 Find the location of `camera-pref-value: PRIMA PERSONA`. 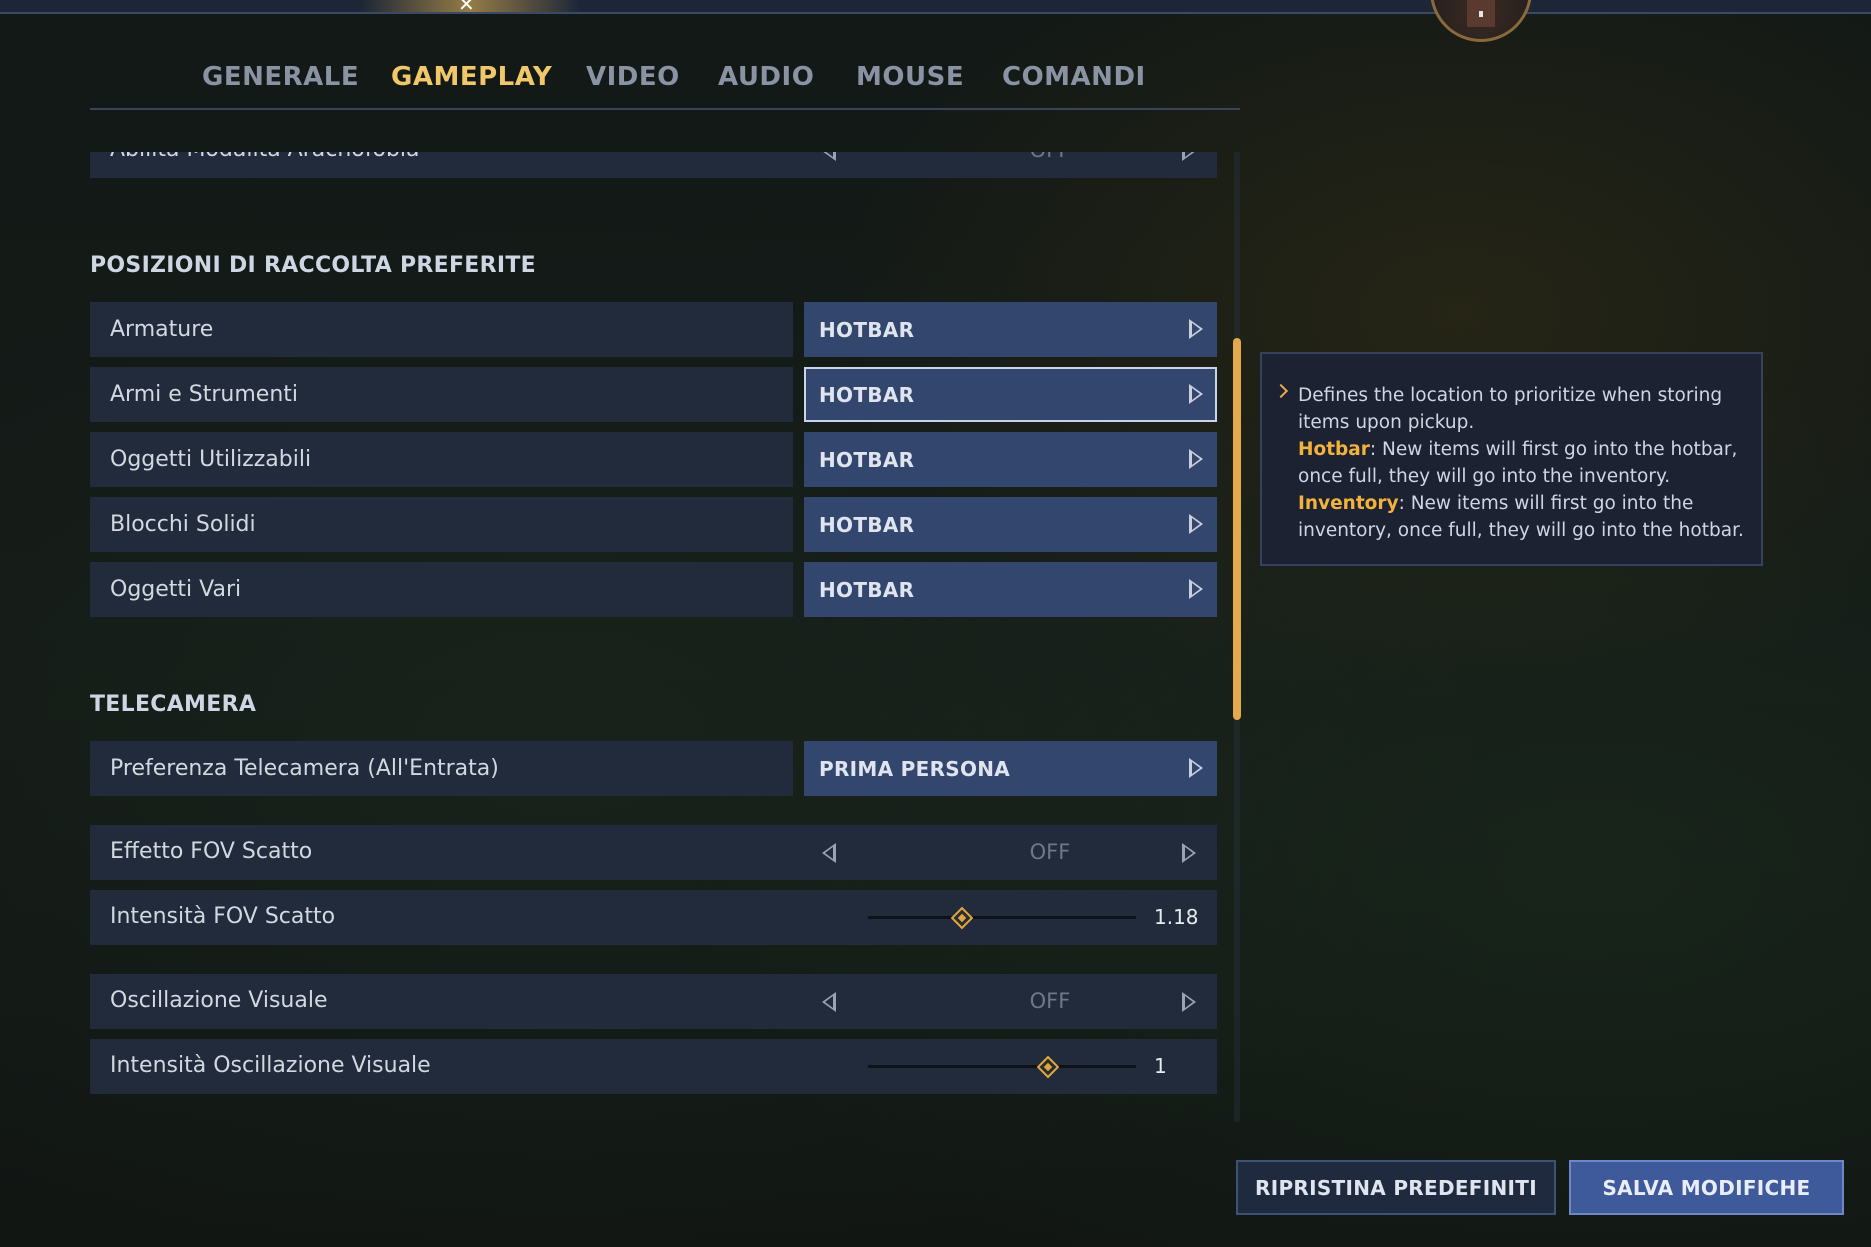

camera-pref-value: PRIMA PERSONA is located at coordinates (1010, 768).